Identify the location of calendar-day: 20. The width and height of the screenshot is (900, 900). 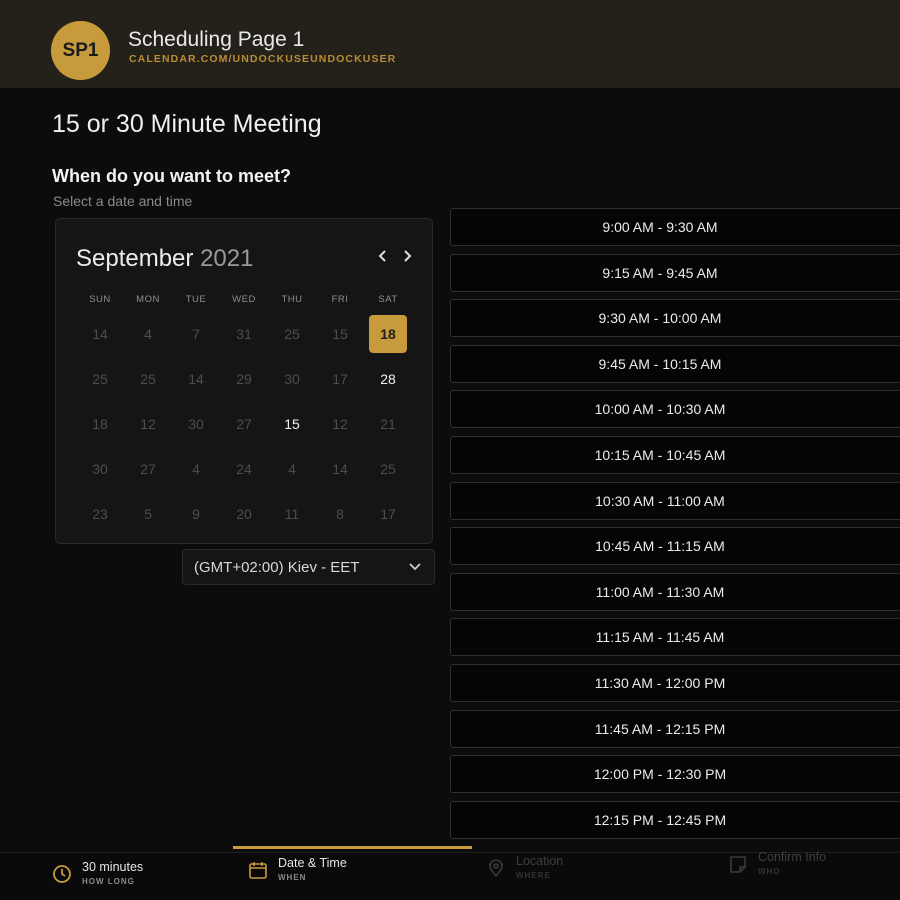
(244, 513).